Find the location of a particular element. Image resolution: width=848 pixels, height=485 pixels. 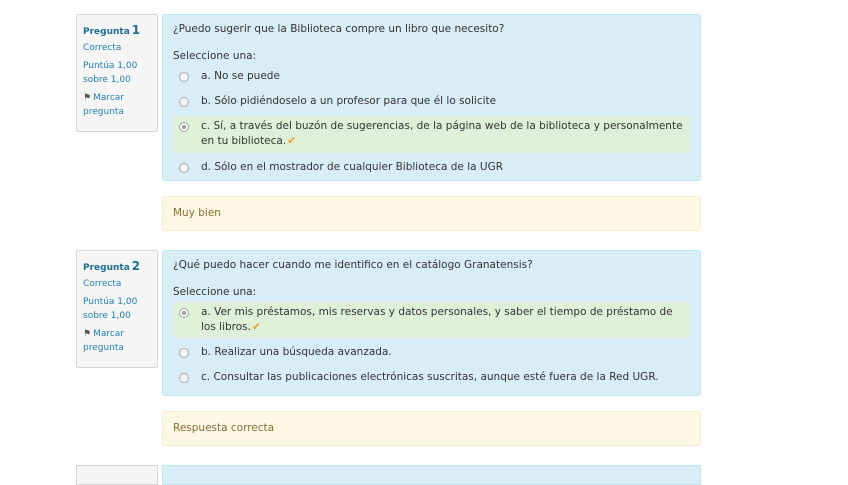

feedback-box: Respuesta correcta is located at coordinates (431, 428).